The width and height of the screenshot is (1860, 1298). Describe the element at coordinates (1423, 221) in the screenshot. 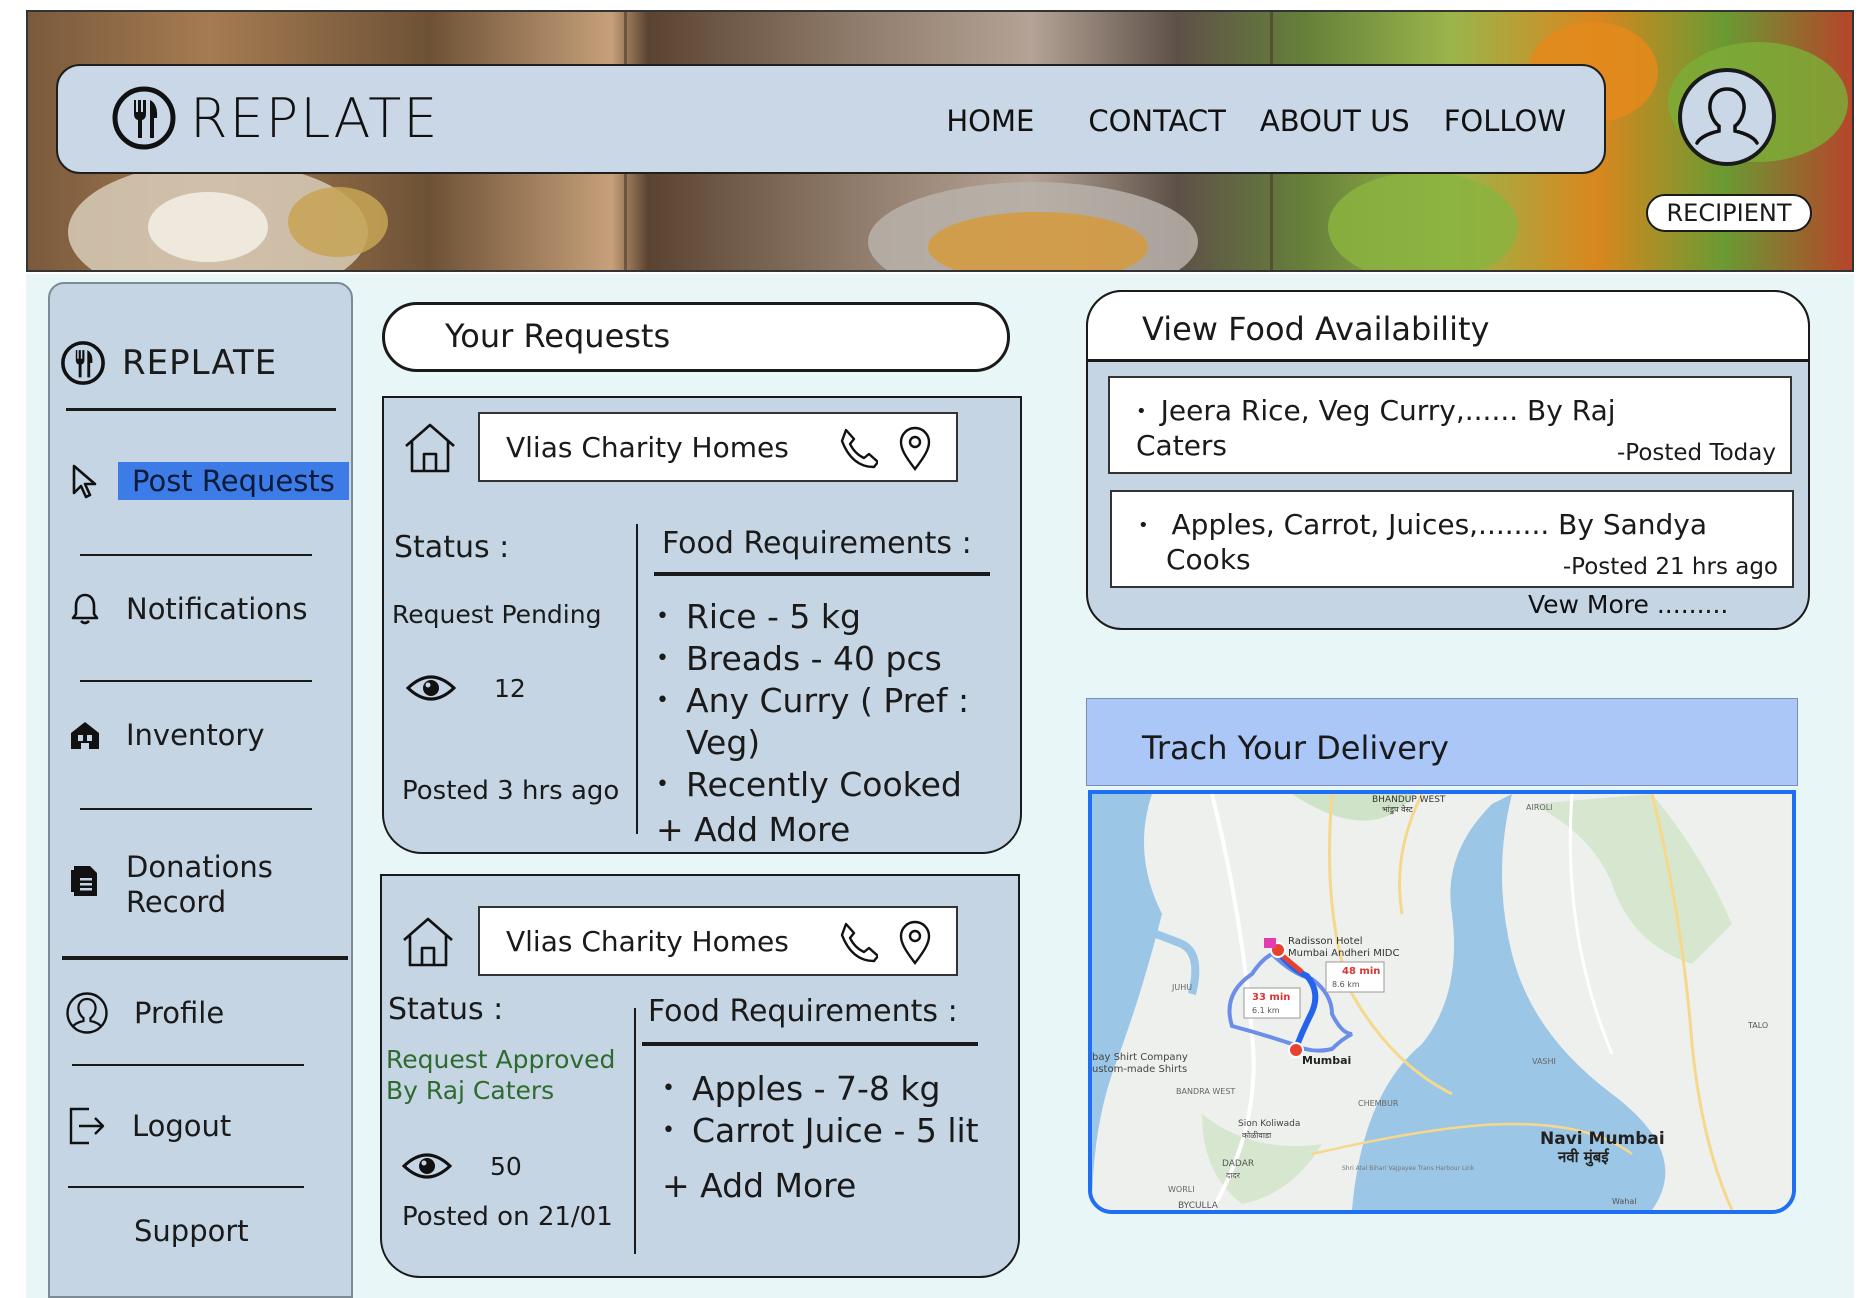

I see `banner-veg-image` at that location.